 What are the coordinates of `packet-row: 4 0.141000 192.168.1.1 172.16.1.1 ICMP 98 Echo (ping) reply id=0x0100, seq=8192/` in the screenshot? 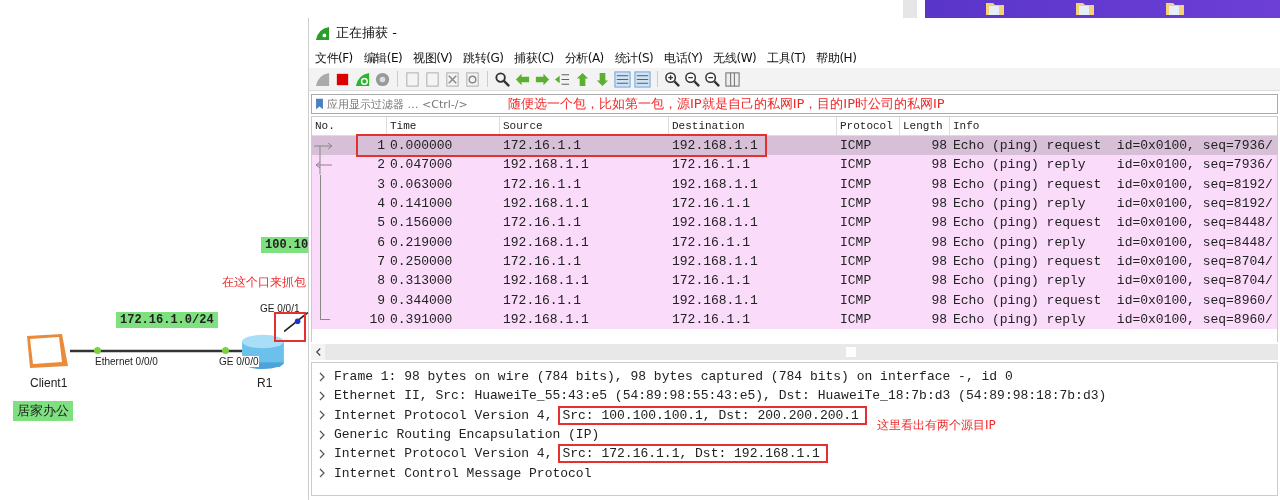 It's located at (794, 203).